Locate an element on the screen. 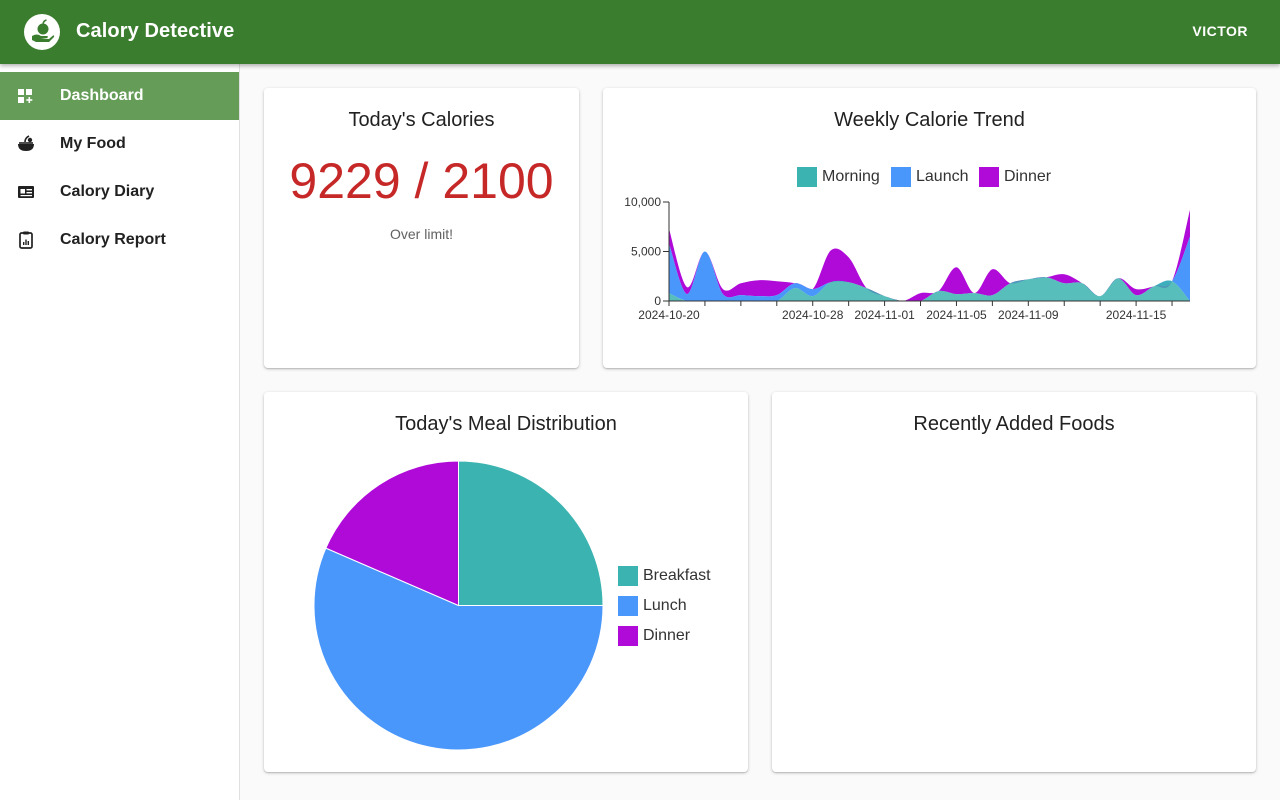 The image size is (1280, 800). dashboard-icon is located at coordinates (25, 96).